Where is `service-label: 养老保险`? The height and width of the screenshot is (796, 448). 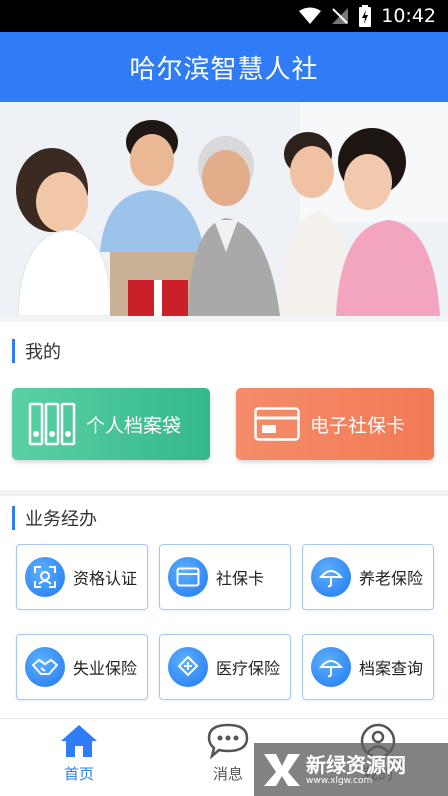
service-label: 养老保险 is located at coordinates (391, 578).